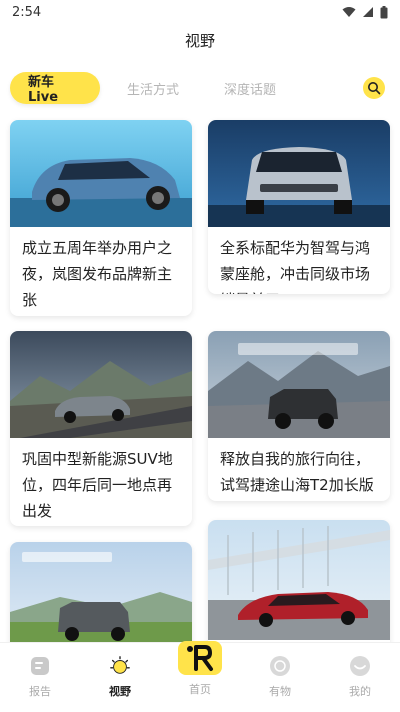  I want to click on suv-mountain-road-photo, so click(101, 384).